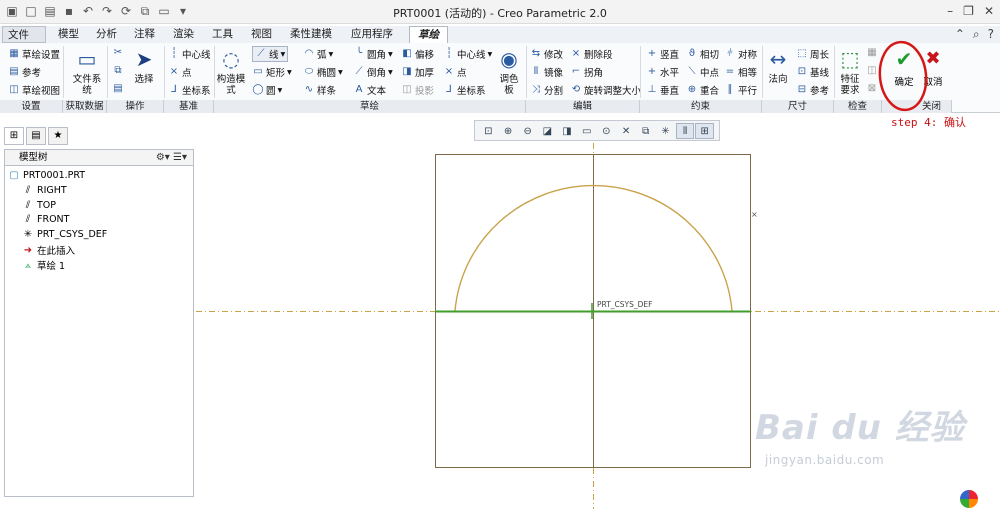 Image resolution: width=1000 pixels, height=509 pixels. Describe the element at coordinates (68, 34) in the screenshot. I see `tab-model: 模型` at that location.